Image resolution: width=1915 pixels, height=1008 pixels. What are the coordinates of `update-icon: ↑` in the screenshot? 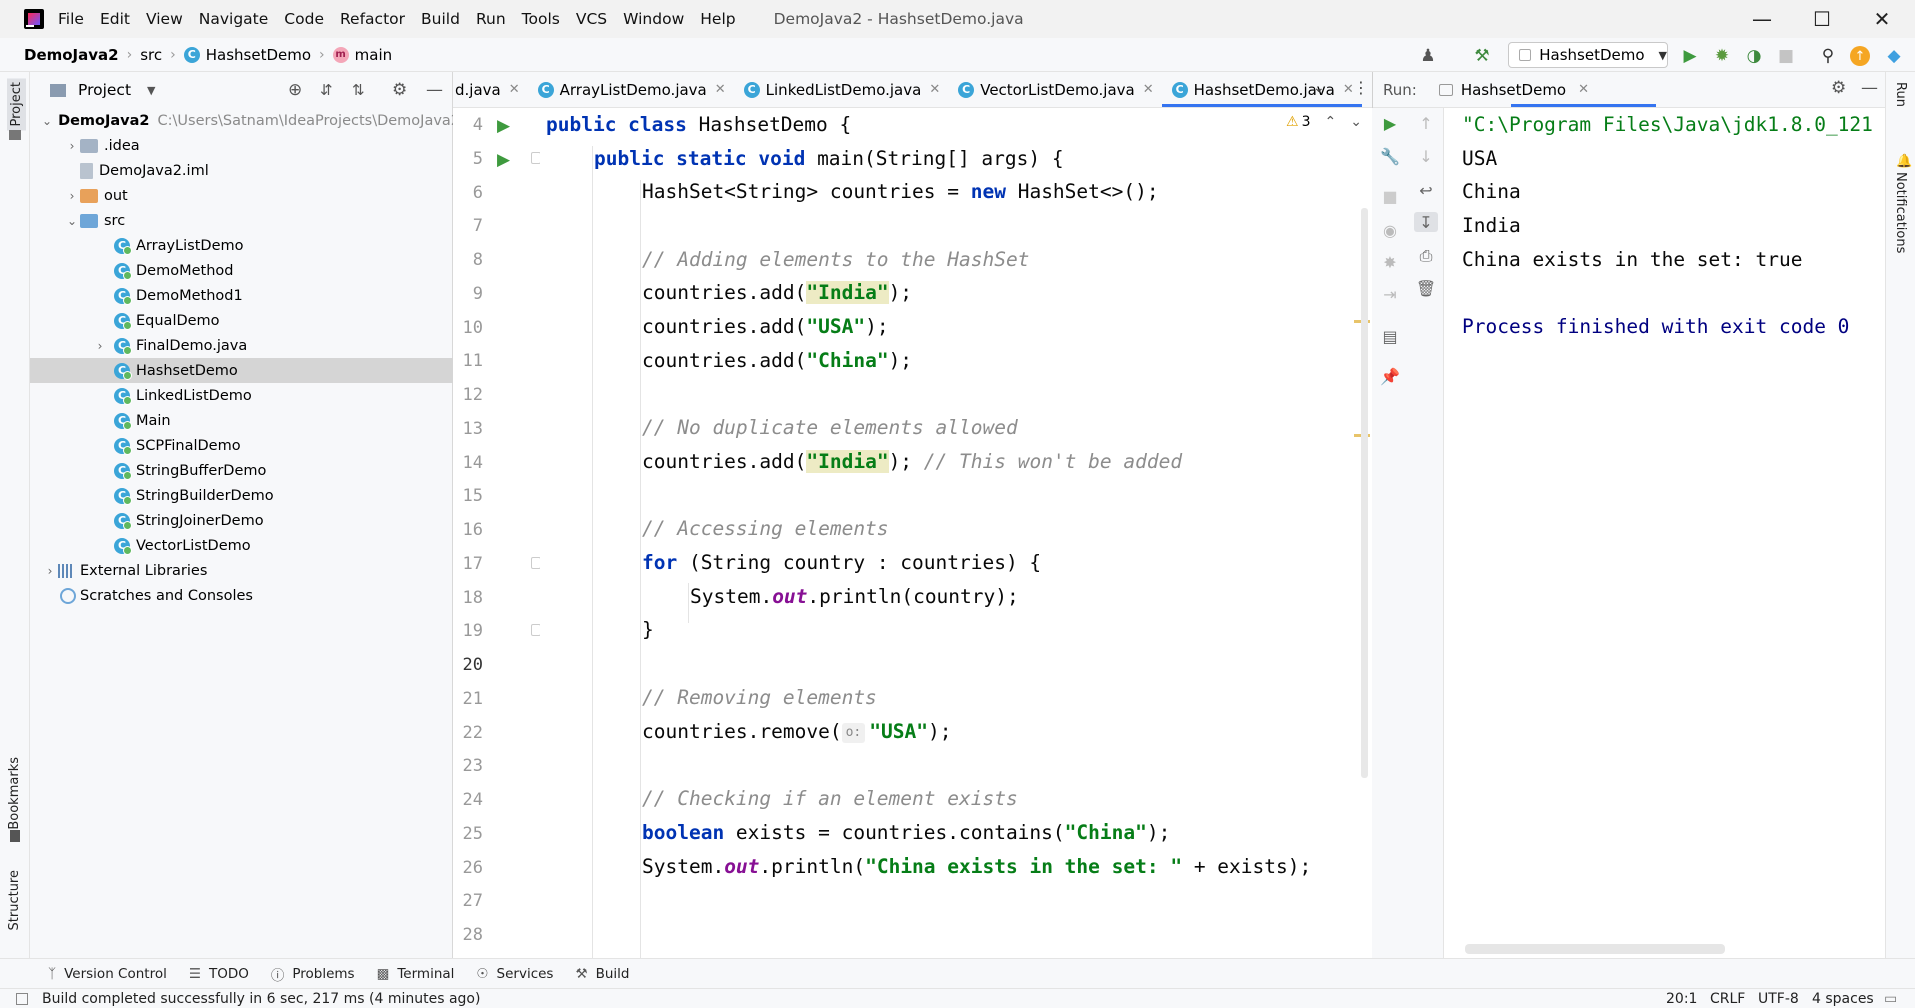 It's located at (1860, 56).